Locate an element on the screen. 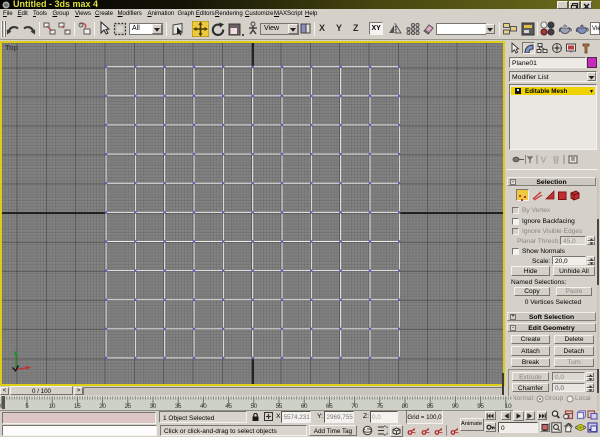 This screenshot has width=600, height=437. svg-text: 60 is located at coordinates (304, 407).